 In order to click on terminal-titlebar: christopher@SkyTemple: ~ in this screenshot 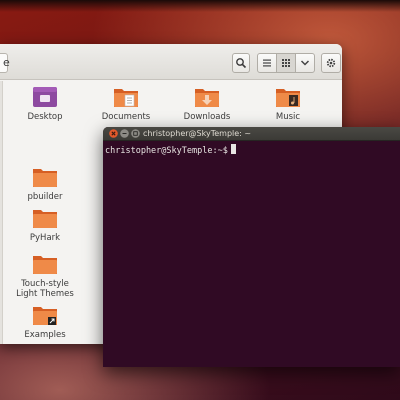, I will do `click(251, 134)`.